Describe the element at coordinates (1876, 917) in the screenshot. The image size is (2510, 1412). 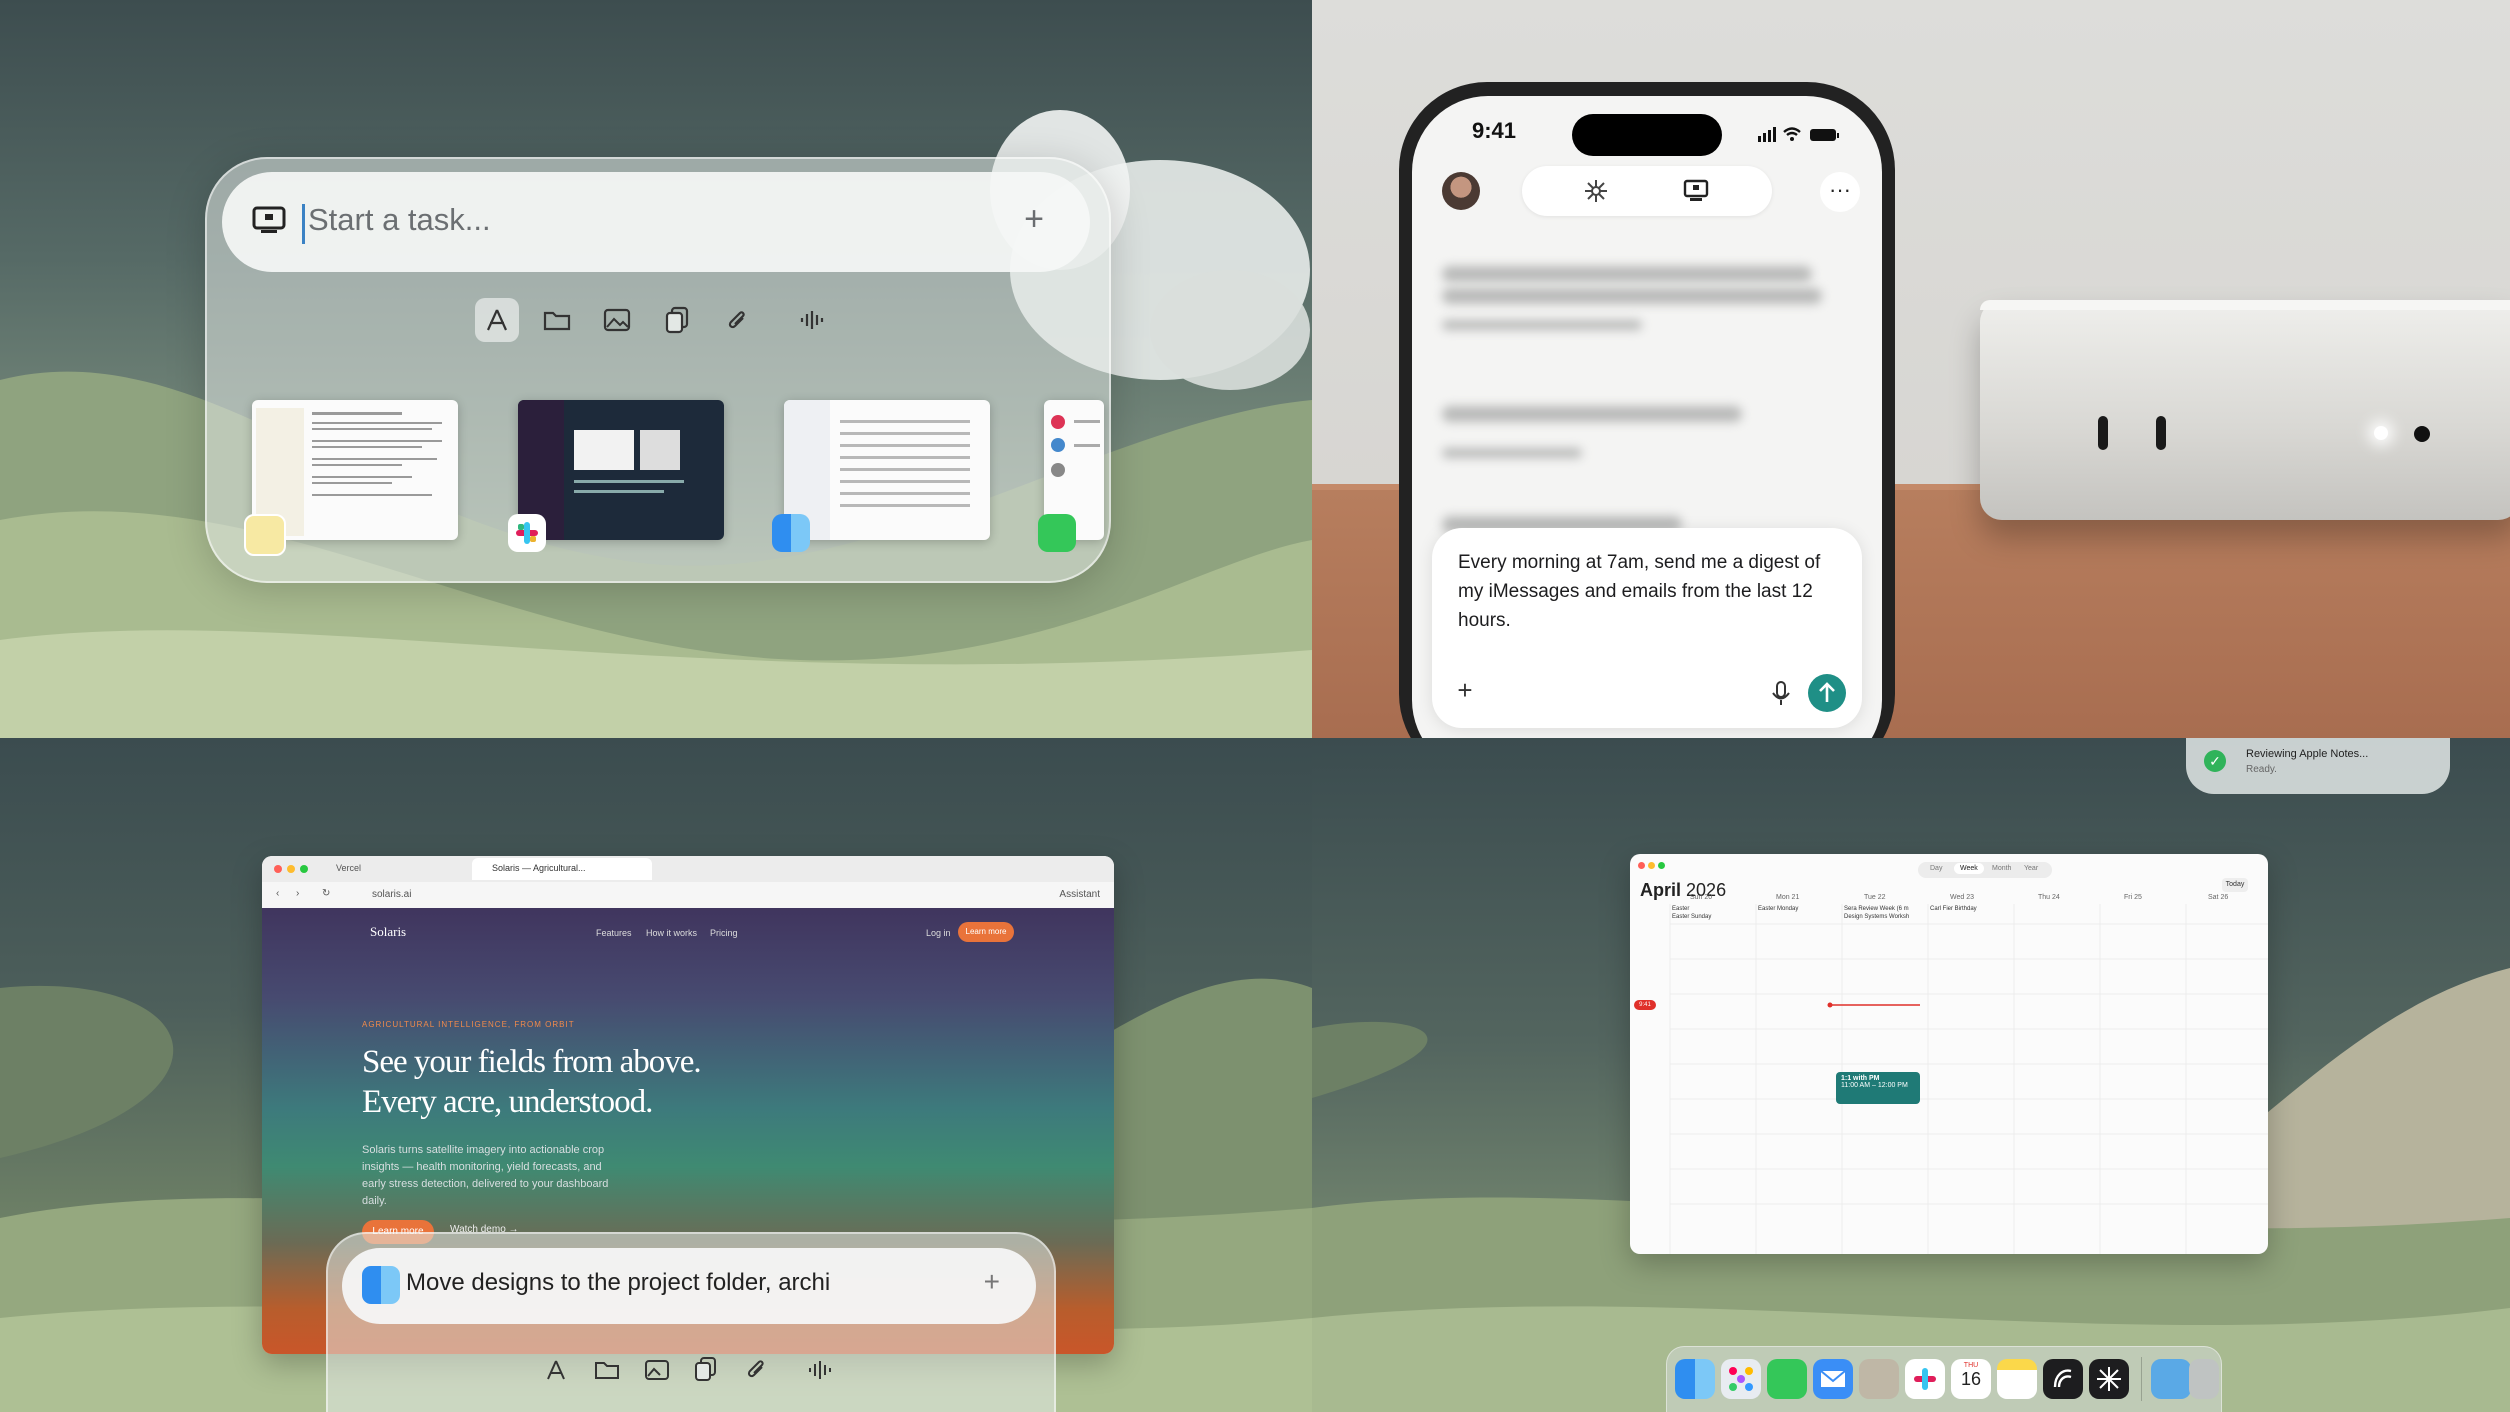
I see `event-design-workshop: Design Systems Worksh` at that location.